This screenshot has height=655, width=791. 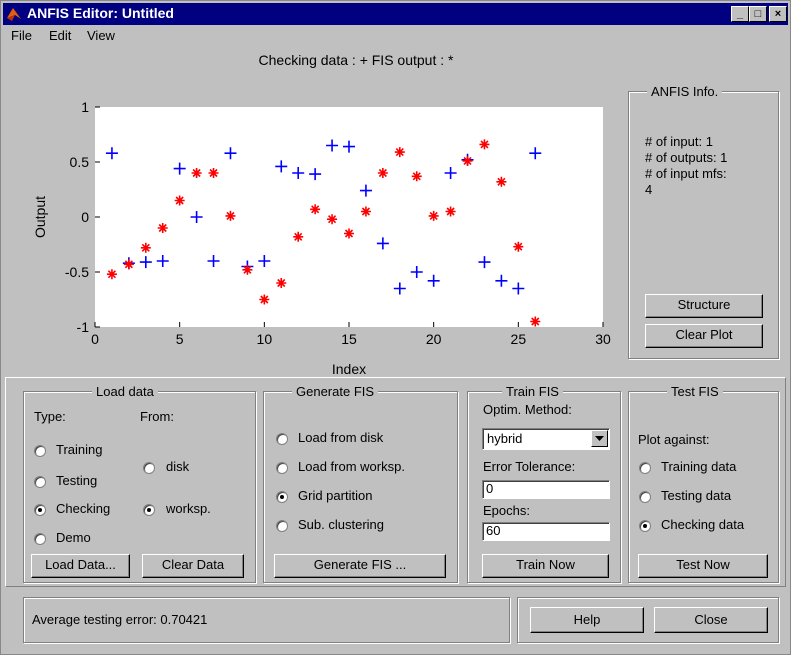 What do you see at coordinates (21, 35) in the screenshot?
I see `menu-file: File` at bounding box center [21, 35].